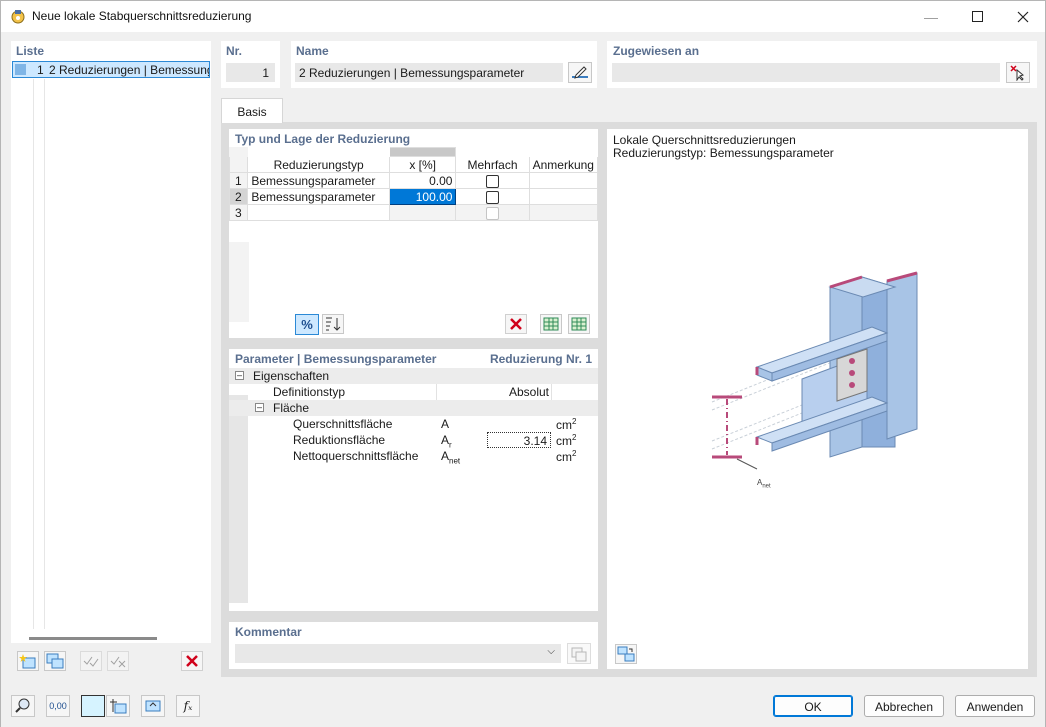  Describe the element at coordinates (55, 661) in the screenshot. I see `copy-item-button` at that location.